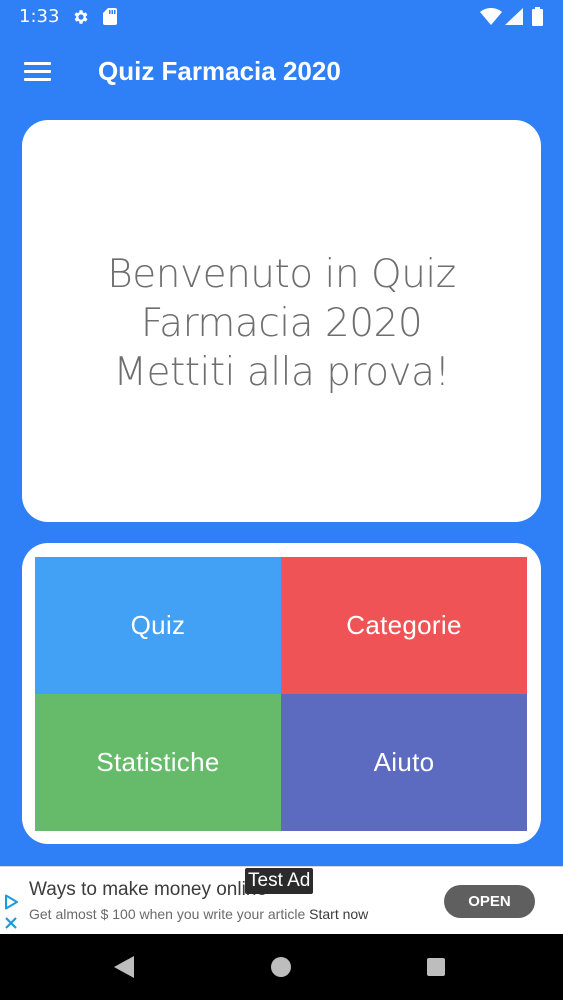  What do you see at coordinates (11, 923) in the screenshot?
I see `ad-close-icon` at bounding box center [11, 923].